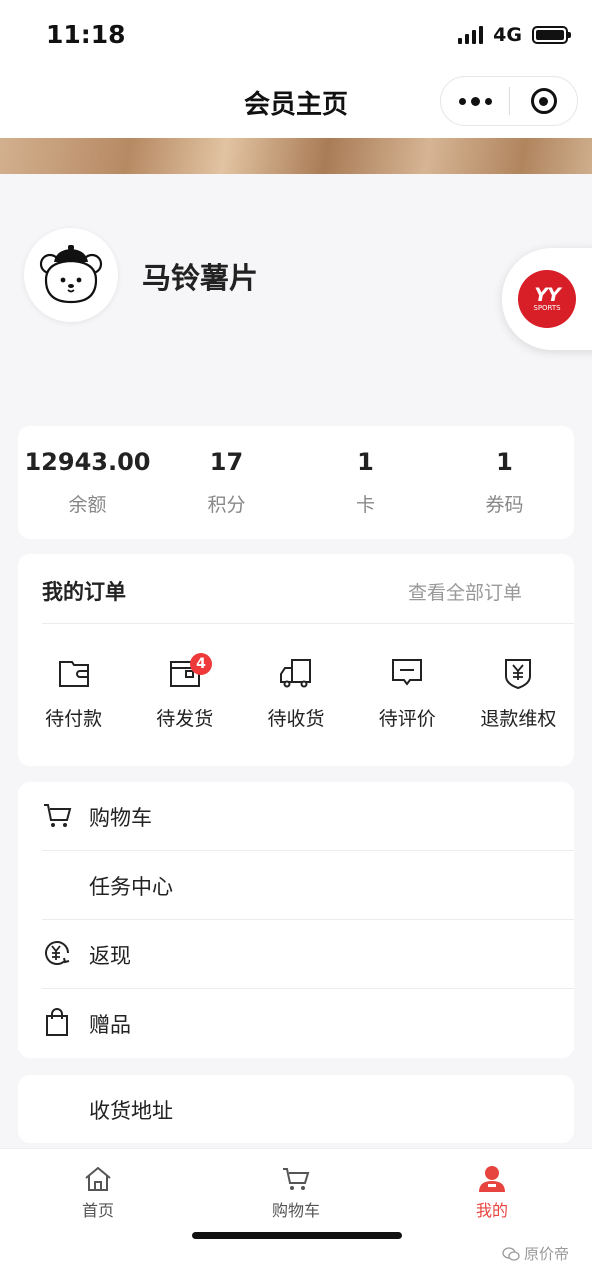 This screenshot has width=592, height=1280. What do you see at coordinates (491, 1210) in the screenshot?
I see `tab-label: 我的` at bounding box center [491, 1210].